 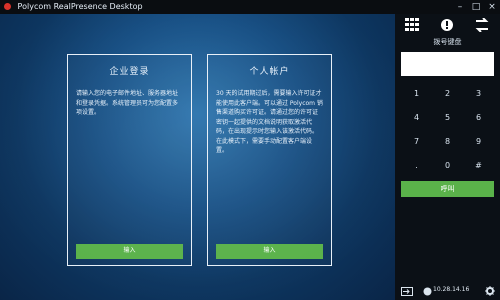 I want to click on key-hash: #, so click(x=478, y=166).